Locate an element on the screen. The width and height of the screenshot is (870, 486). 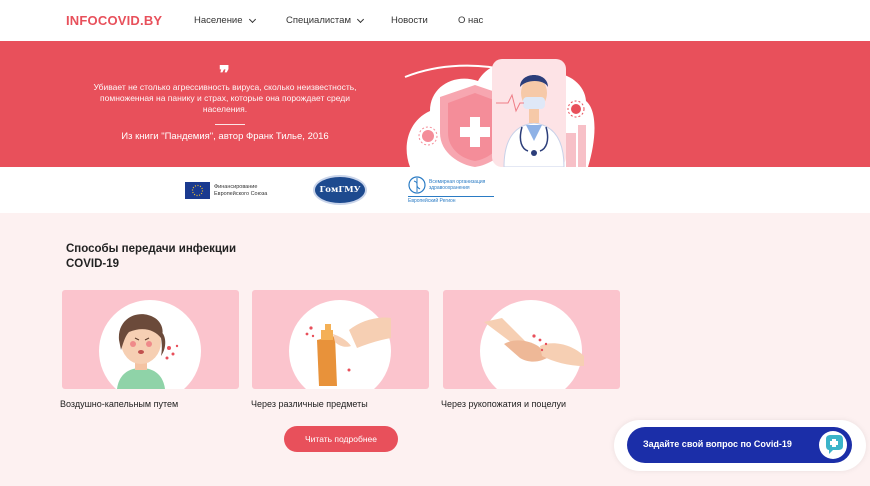
eu-flag-icon is located at coordinates (197, 190).